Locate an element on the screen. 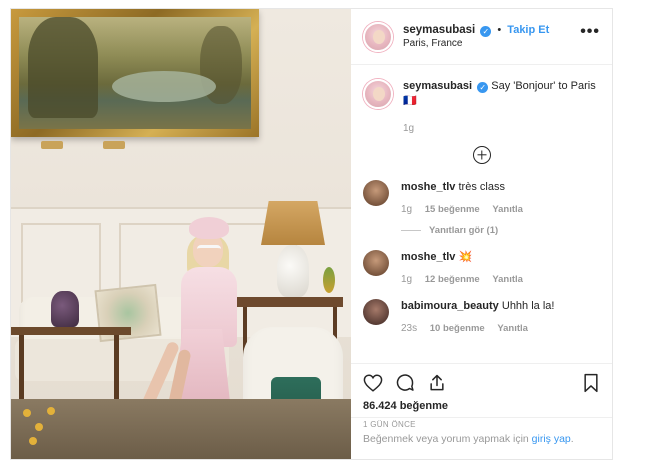  comment-time: 23s is located at coordinates (409, 328).